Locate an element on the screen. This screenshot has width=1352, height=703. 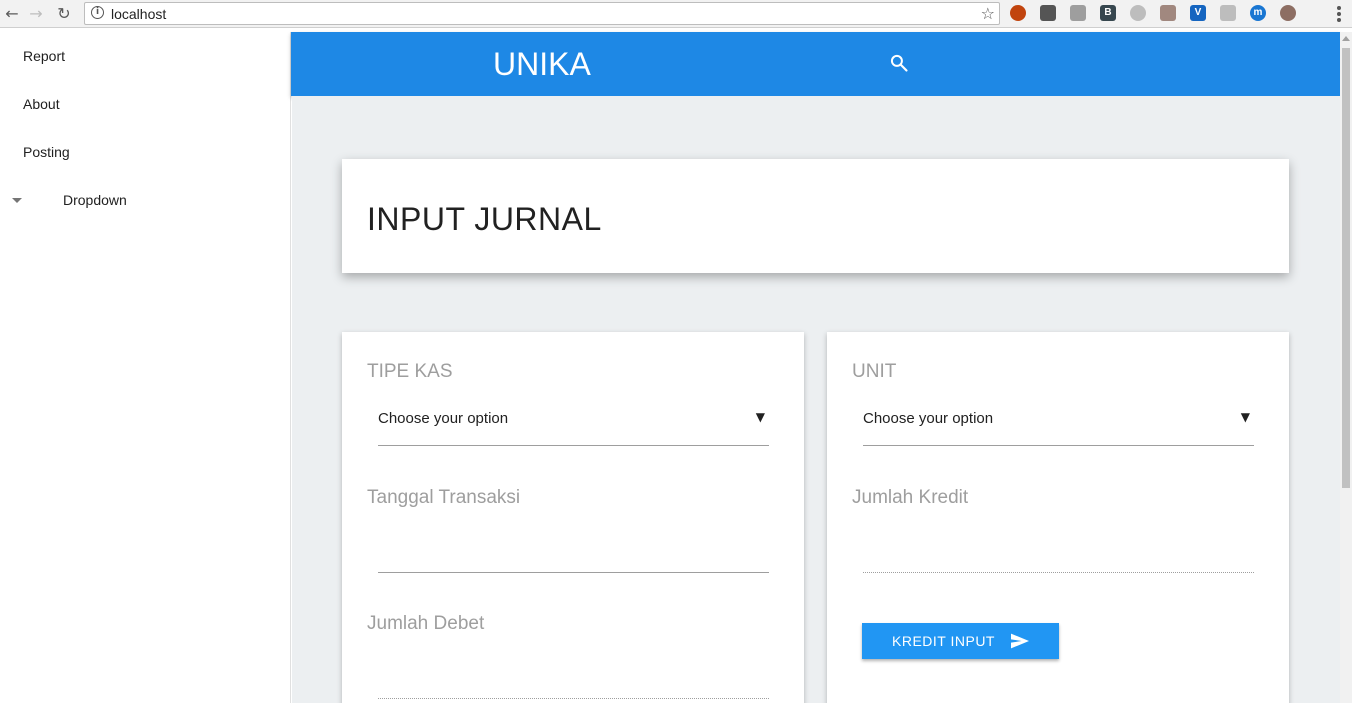
browser-menu-icon is located at coordinates (1339, 14).